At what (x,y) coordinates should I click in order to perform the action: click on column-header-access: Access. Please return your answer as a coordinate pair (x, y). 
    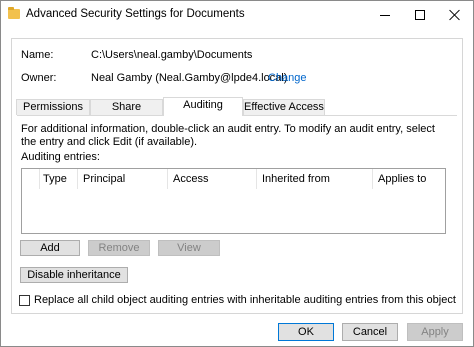
    Looking at the image, I should click on (190, 179).